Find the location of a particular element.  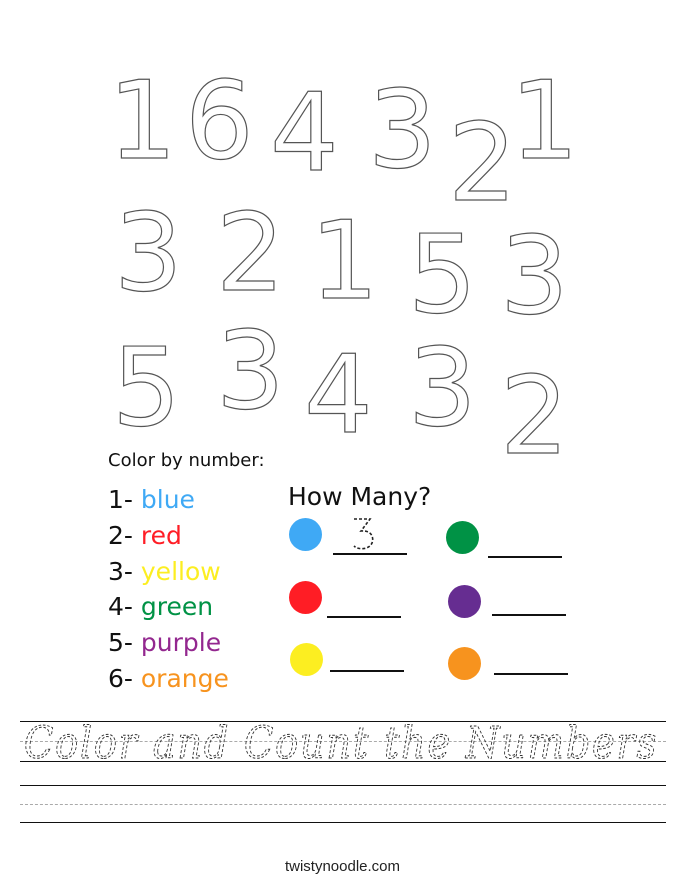

answer-blank-purple is located at coordinates (529, 615).